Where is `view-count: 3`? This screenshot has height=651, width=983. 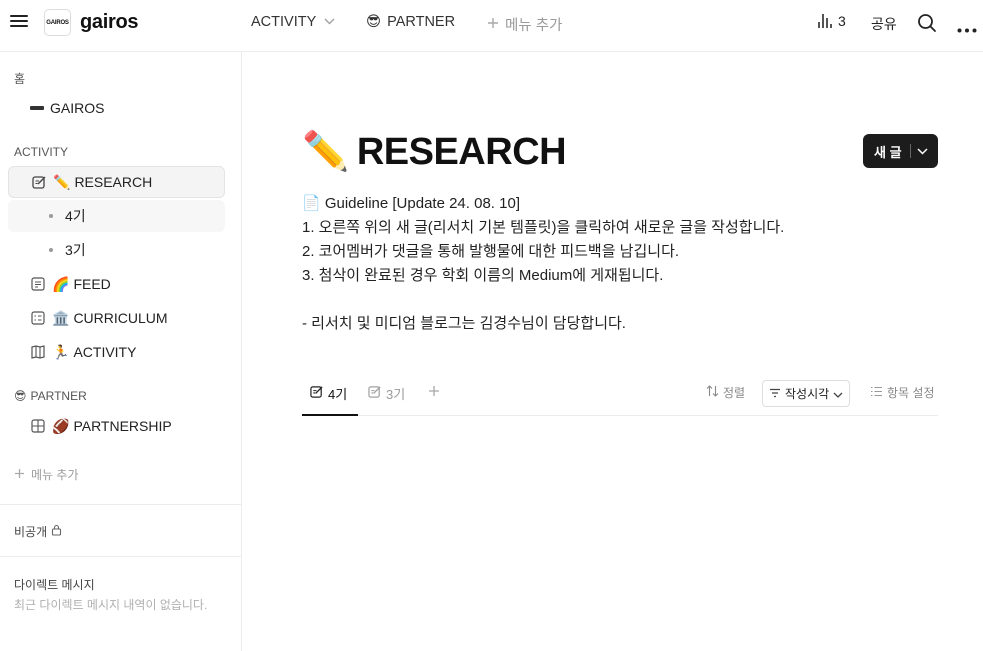
view-count: 3 is located at coordinates (832, 21).